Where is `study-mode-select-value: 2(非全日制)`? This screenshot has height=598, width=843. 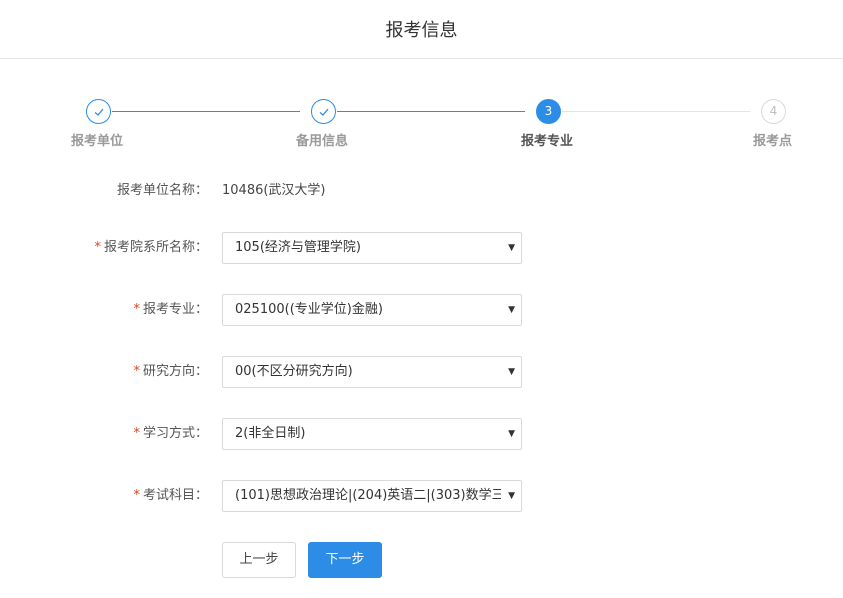
study-mode-select-value: 2(非全日制) is located at coordinates (270, 433).